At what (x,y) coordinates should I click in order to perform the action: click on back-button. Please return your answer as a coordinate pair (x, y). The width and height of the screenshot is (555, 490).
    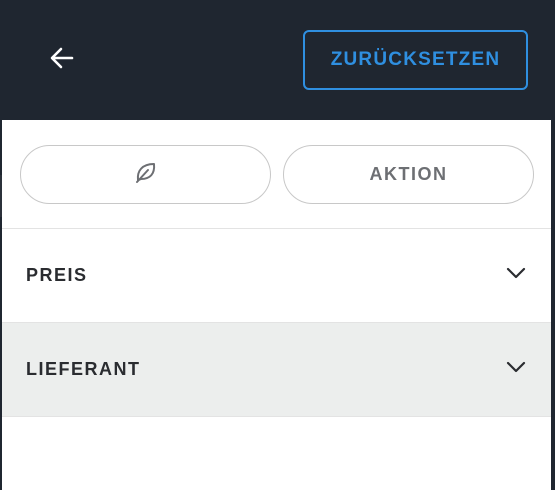
    Looking at the image, I should click on (62, 60).